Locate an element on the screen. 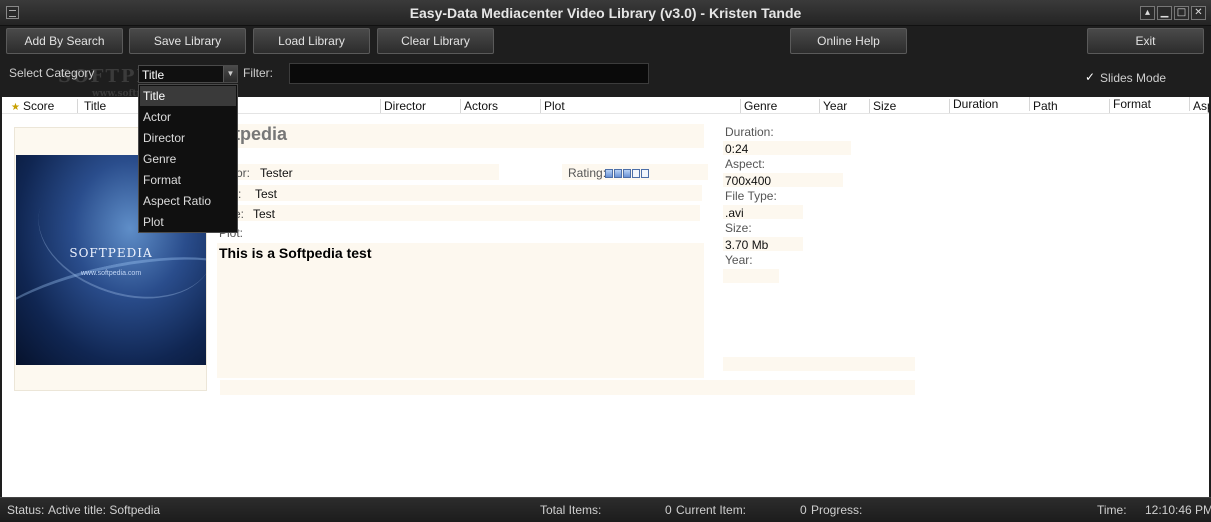 Image resolution: width=1211 pixels, height=522 pixels. genre-field-bg is located at coordinates (458, 213).